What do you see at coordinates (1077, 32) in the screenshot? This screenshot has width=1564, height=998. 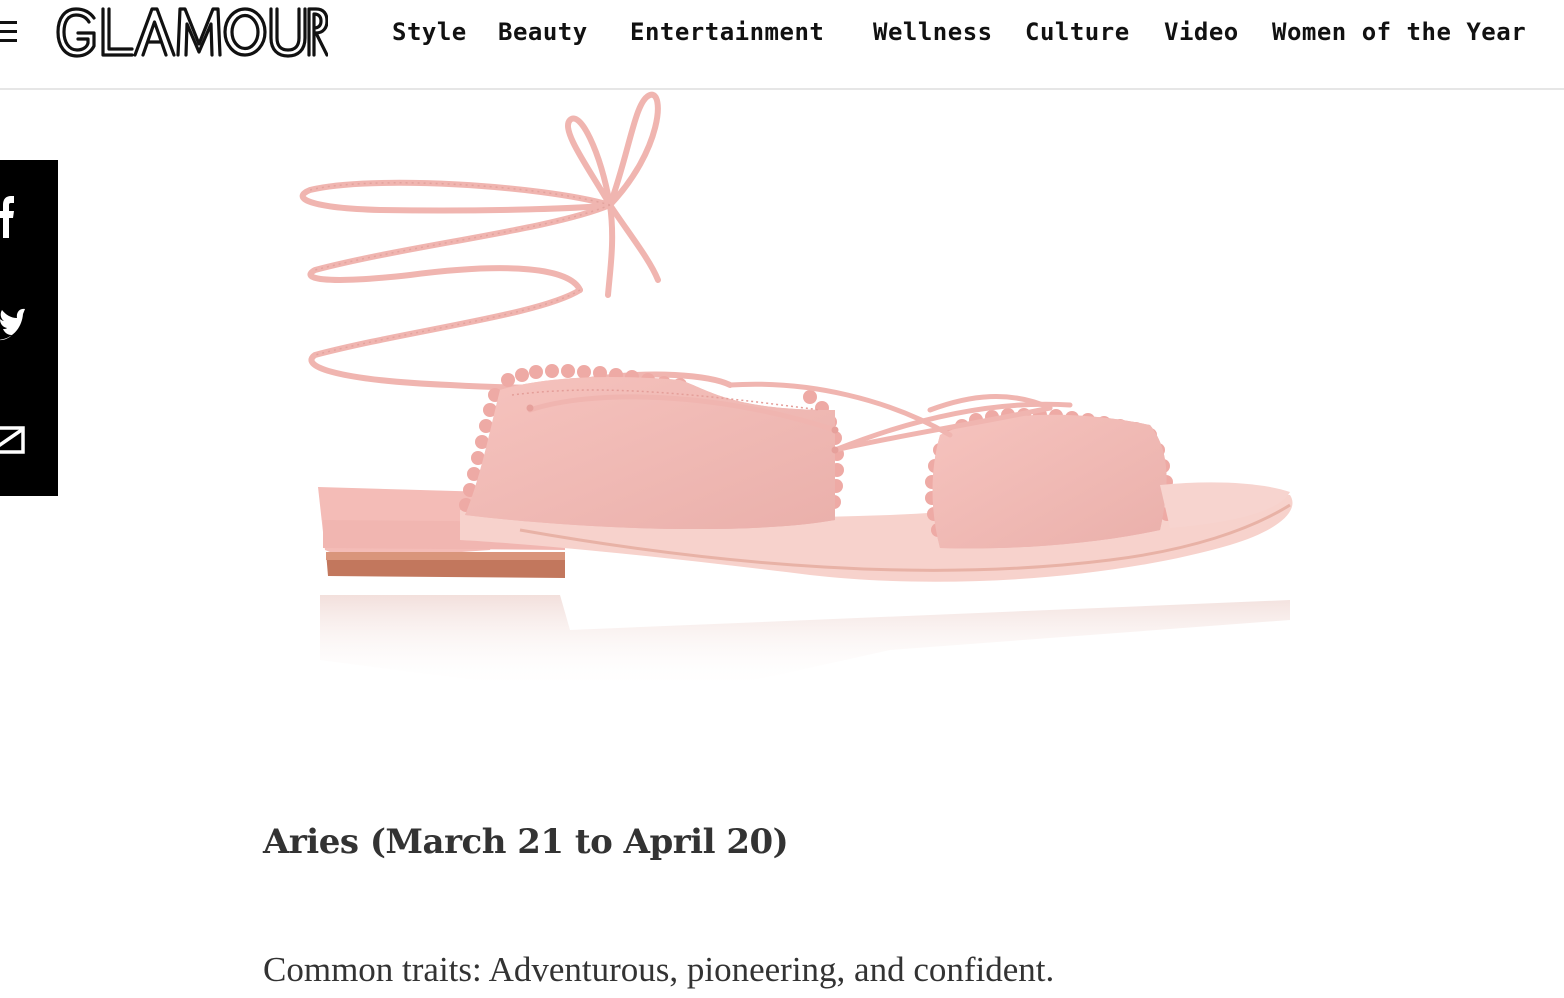 I see `nav-item-culture: Culture` at bounding box center [1077, 32].